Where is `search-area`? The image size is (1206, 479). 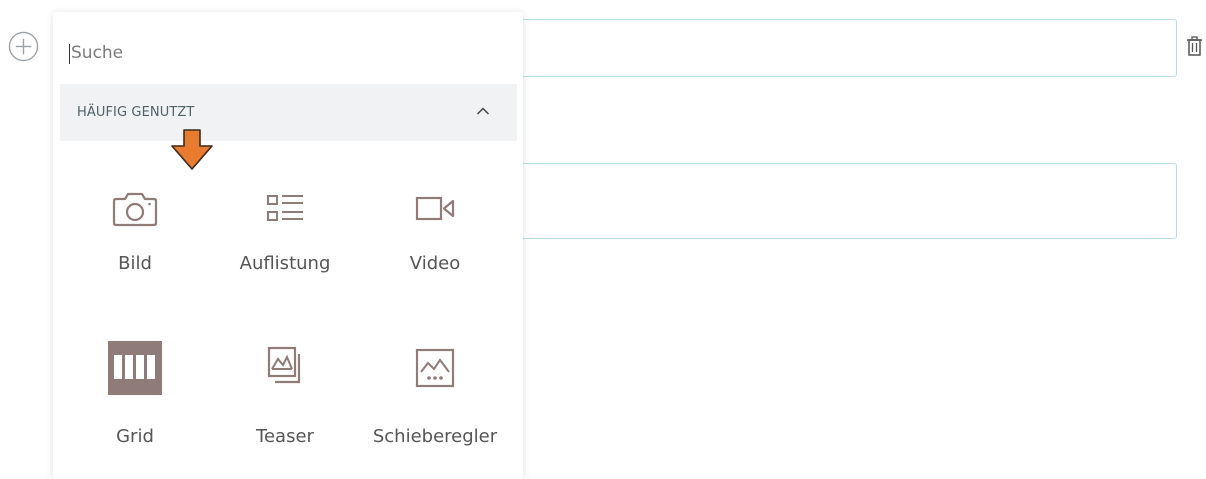
search-area is located at coordinates (288, 47).